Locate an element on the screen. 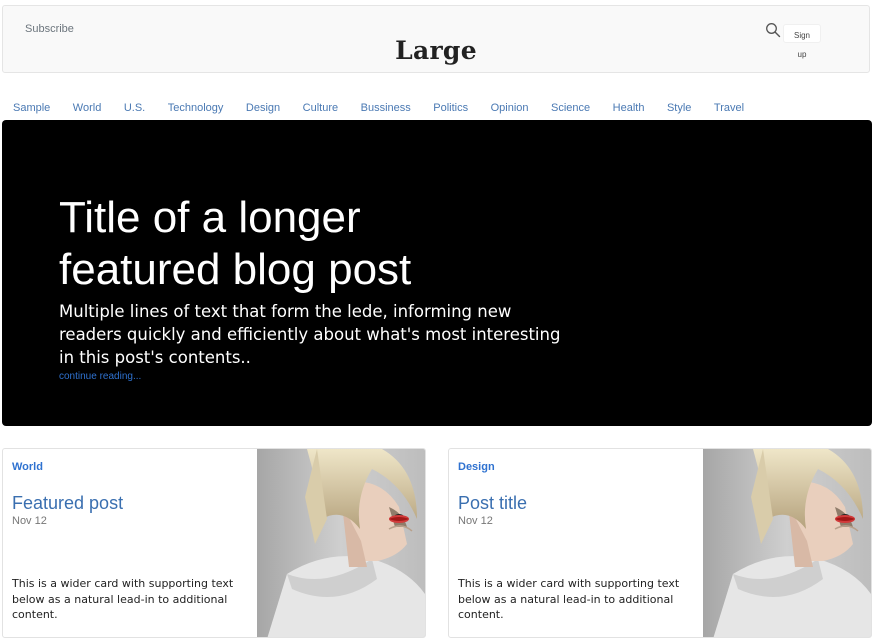  hero-title: Title of a longer featured blog post is located at coordinates (235, 243).